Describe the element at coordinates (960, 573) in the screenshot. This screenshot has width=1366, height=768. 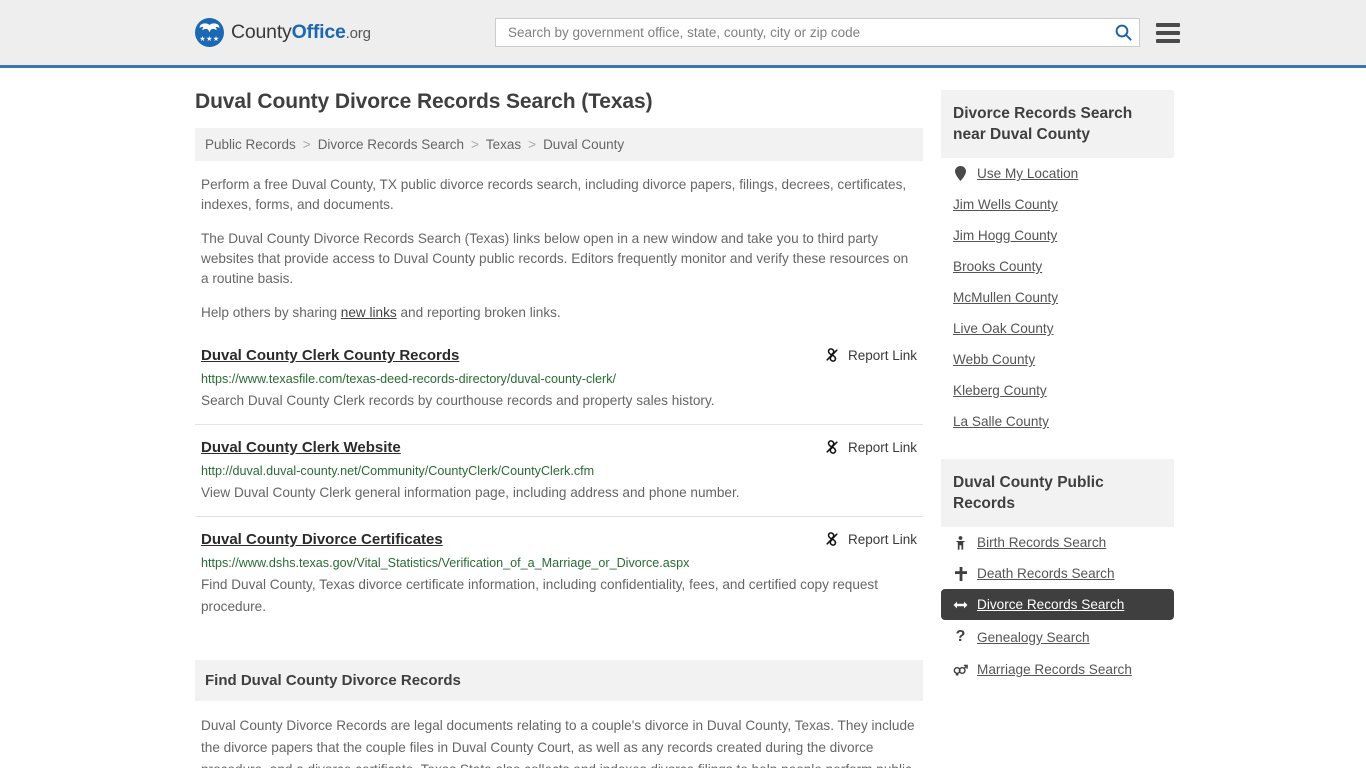
I see `cross-icon` at that location.